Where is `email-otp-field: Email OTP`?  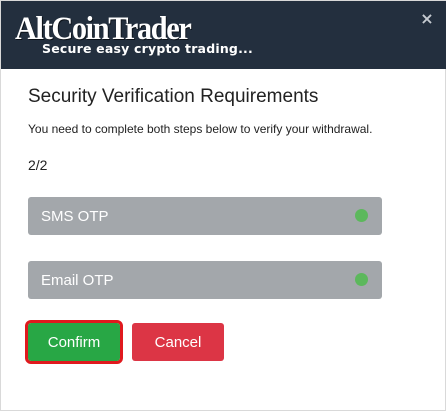 email-otp-field: Email OTP is located at coordinates (205, 280).